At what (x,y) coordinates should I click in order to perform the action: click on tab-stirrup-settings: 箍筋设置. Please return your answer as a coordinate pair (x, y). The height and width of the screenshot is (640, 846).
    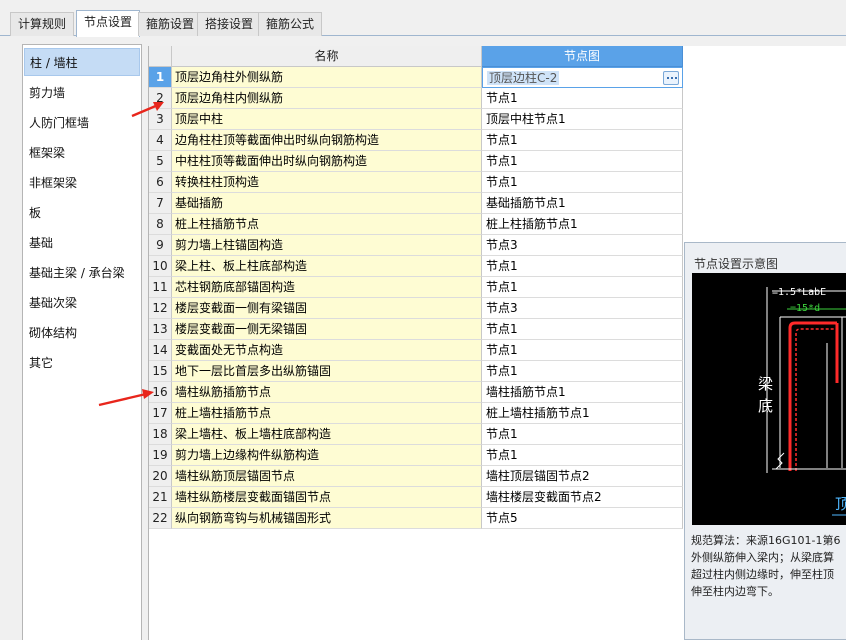
    Looking at the image, I should click on (170, 24).